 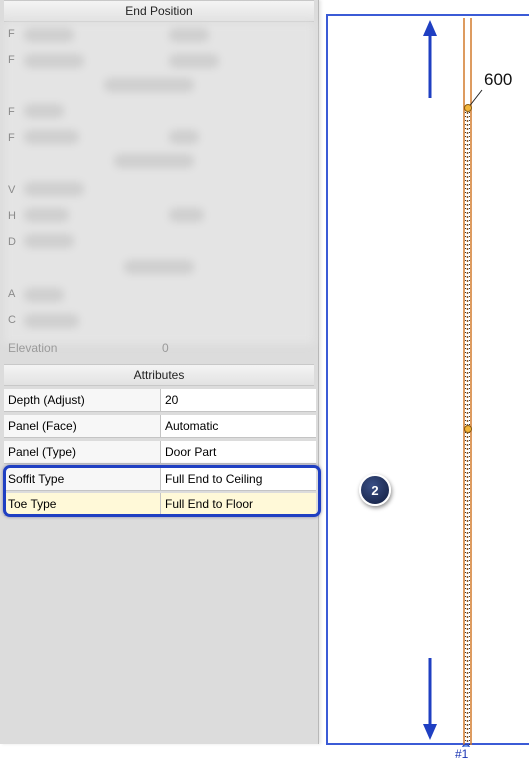 What do you see at coordinates (12, 320) in the screenshot?
I see `hint-letter: C` at bounding box center [12, 320].